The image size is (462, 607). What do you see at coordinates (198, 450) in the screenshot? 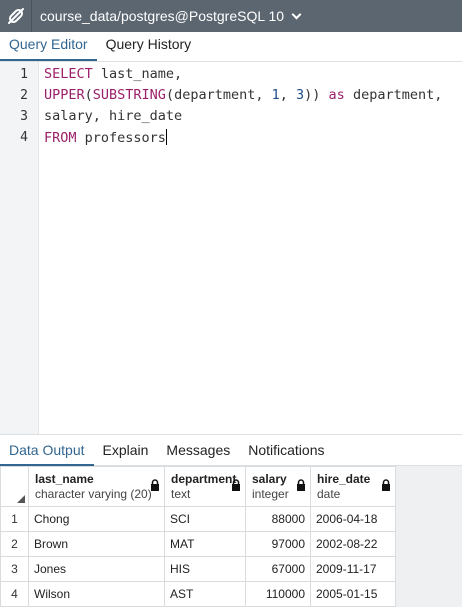
I see `tab-messages: Messages` at bounding box center [198, 450].